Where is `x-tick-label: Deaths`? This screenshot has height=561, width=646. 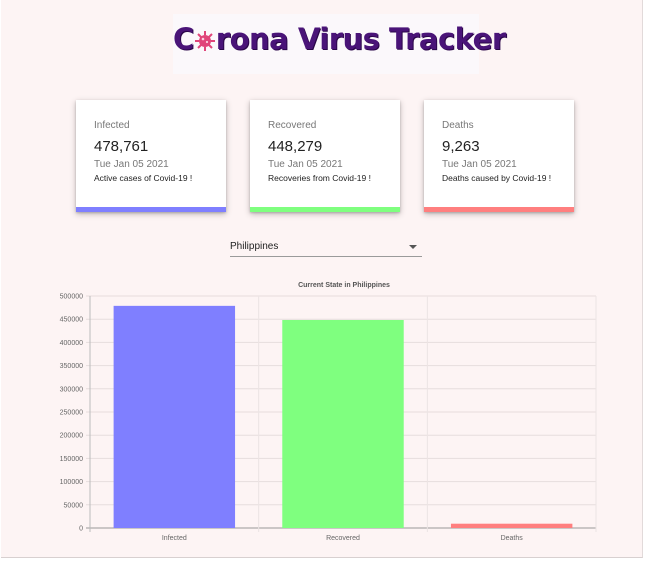 x-tick-label: Deaths is located at coordinates (512, 538).